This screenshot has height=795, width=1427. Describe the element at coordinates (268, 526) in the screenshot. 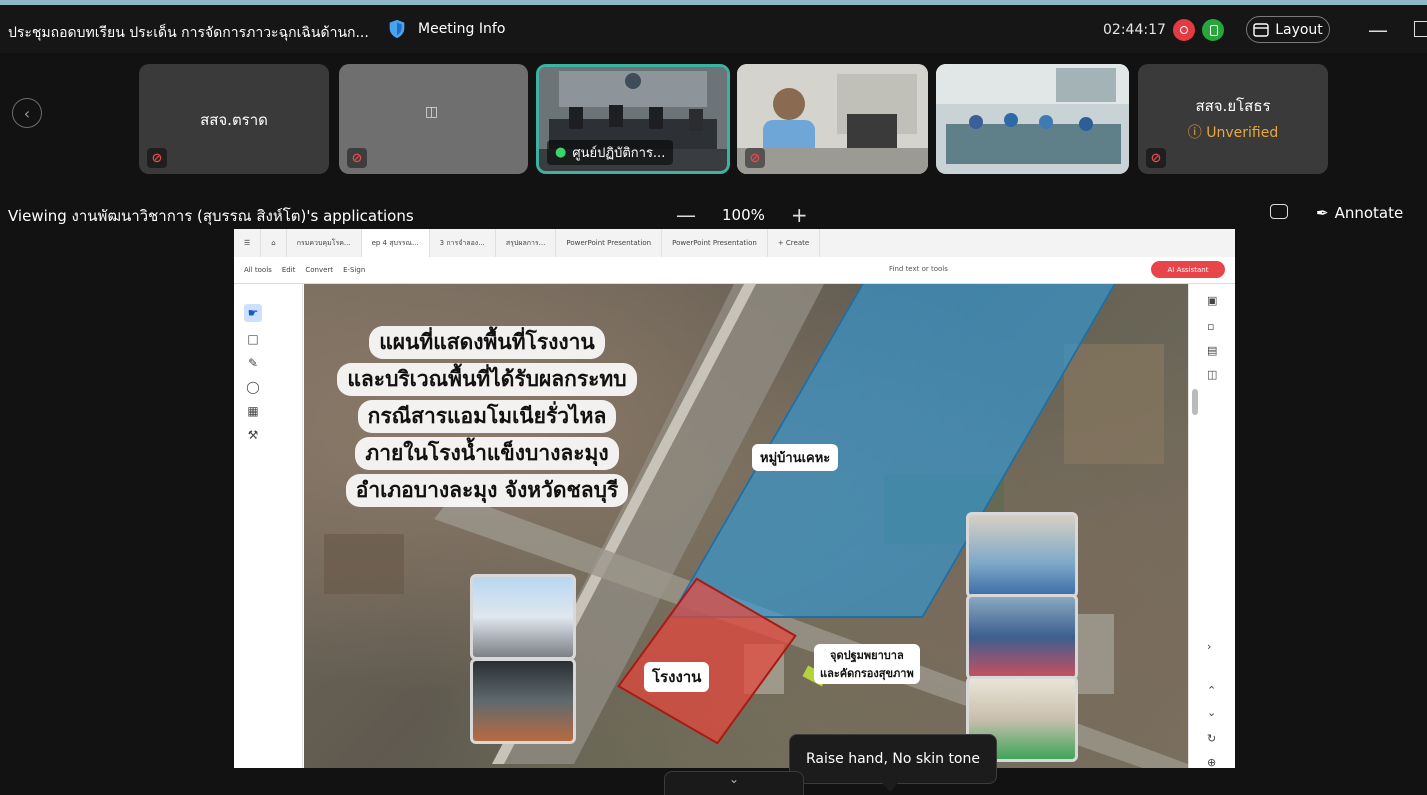

I see `left-tool-rail: ☛ □ ✎ ◯ ▦ ⚒` at that location.